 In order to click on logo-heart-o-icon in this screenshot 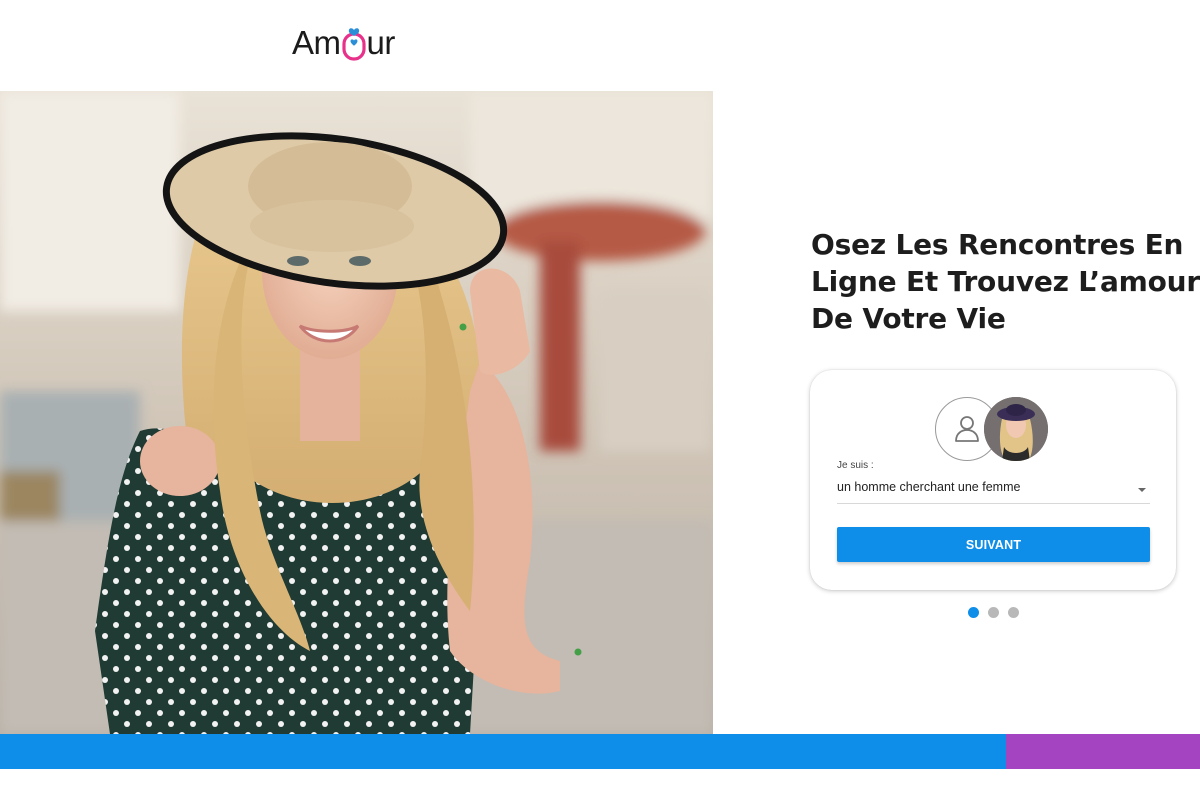, I will do `click(353, 44)`.